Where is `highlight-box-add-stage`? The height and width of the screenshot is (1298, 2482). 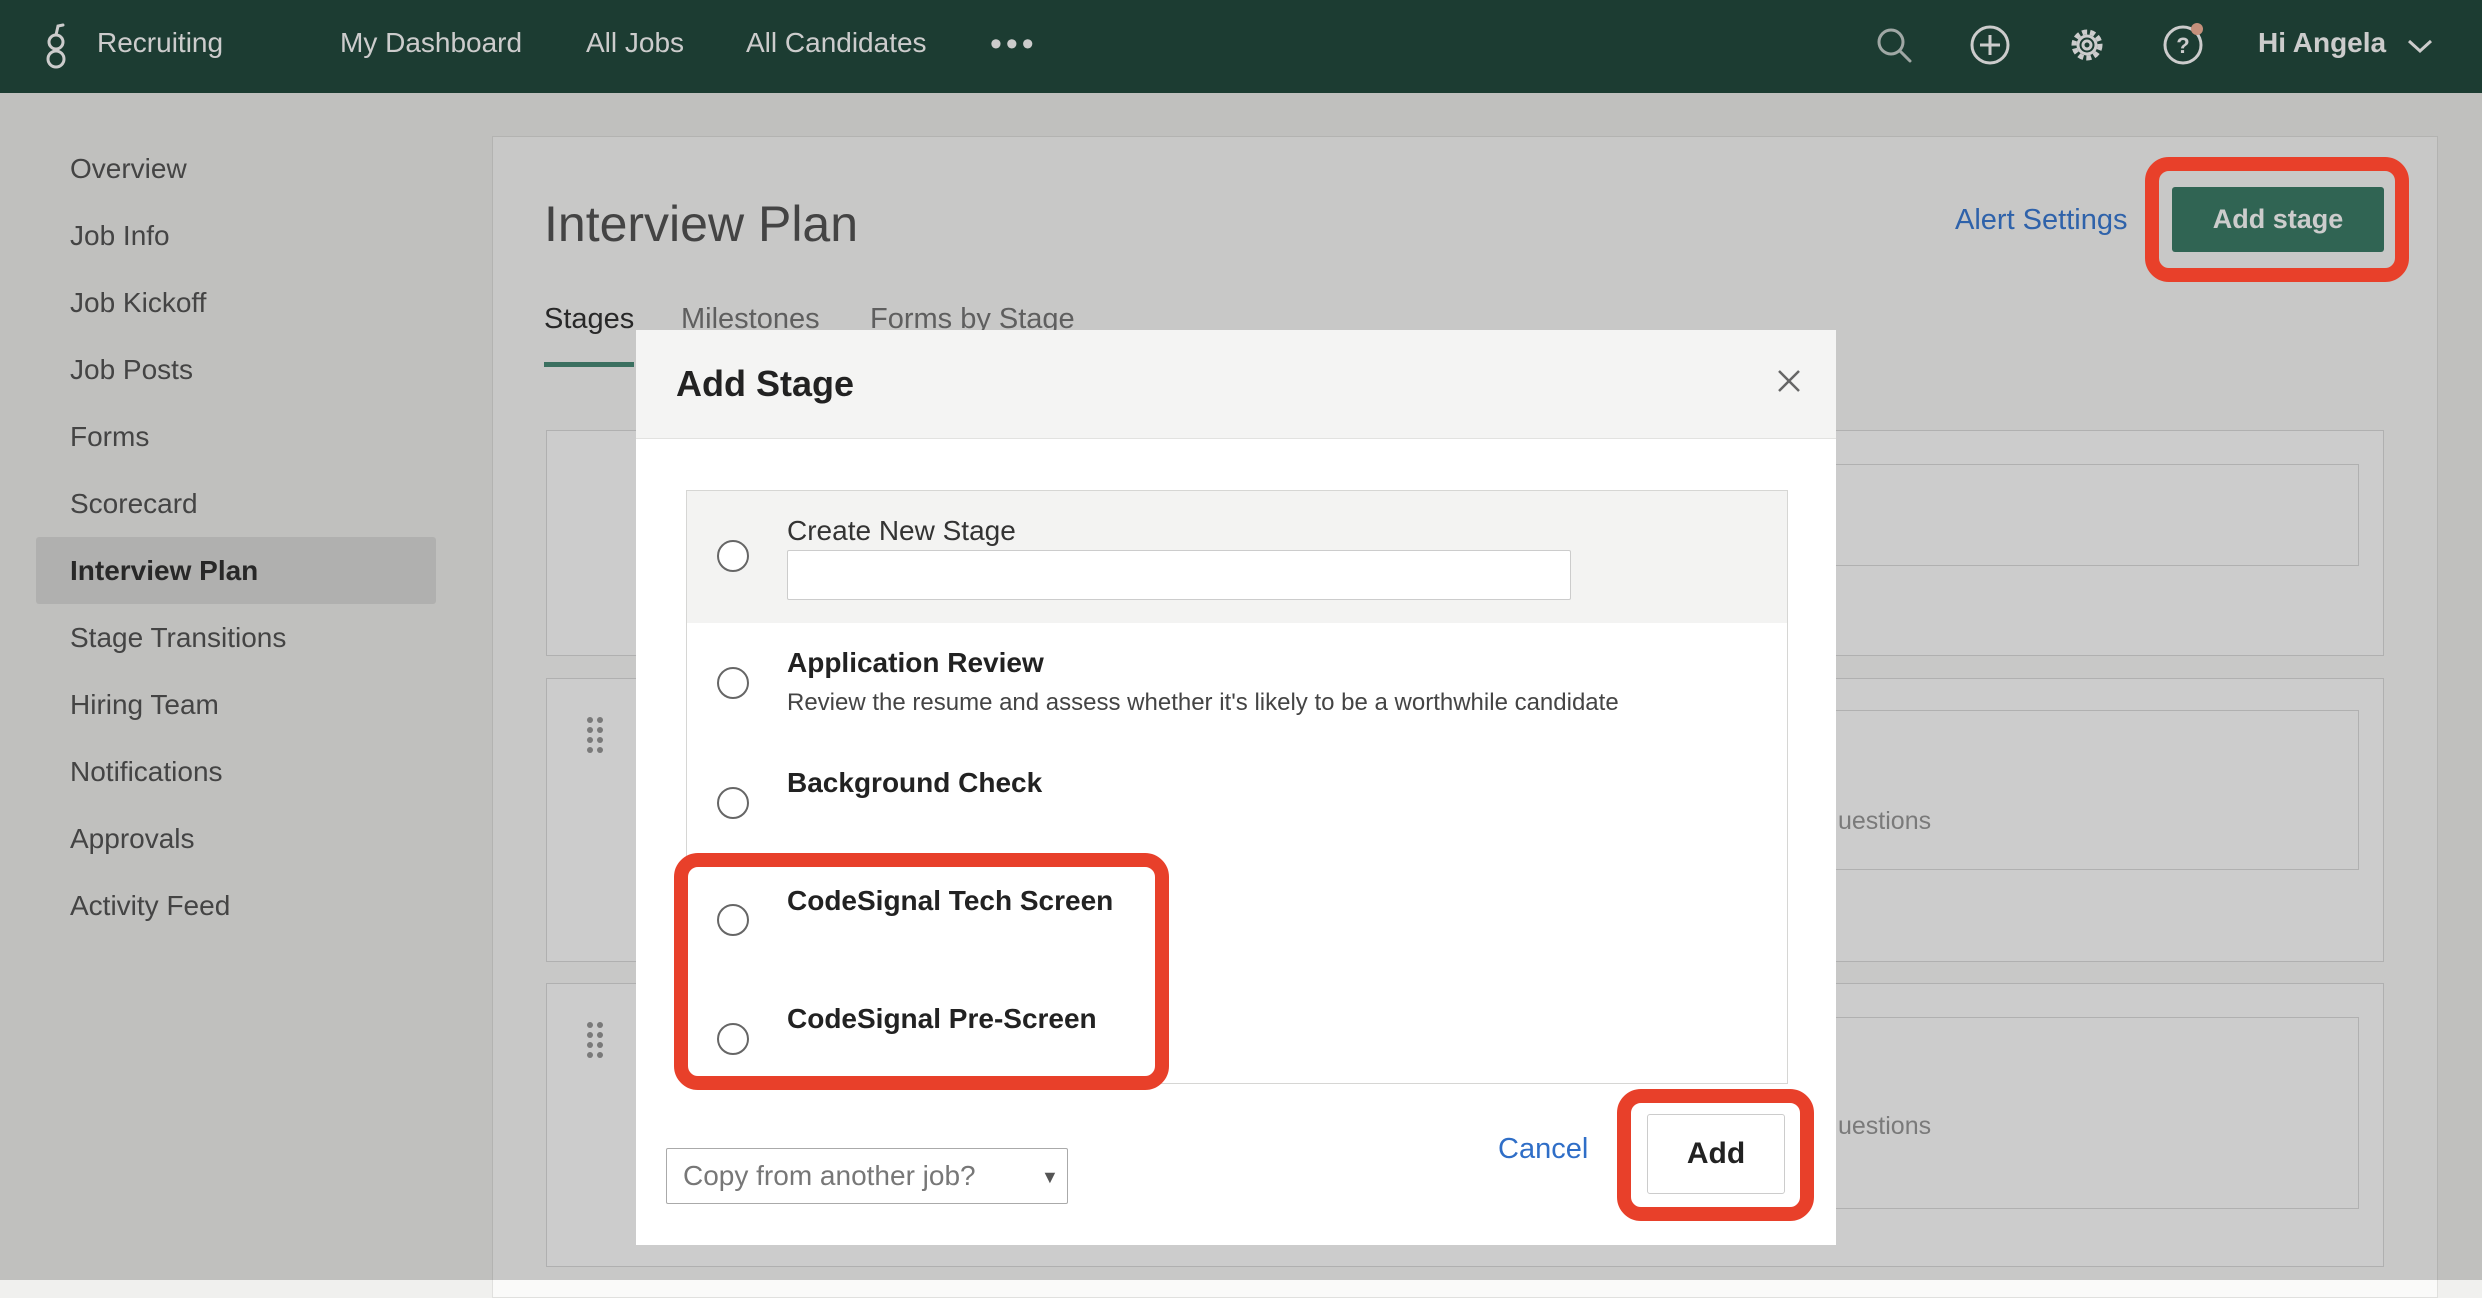 highlight-box-add-stage is located at coordinates (2277, 219).